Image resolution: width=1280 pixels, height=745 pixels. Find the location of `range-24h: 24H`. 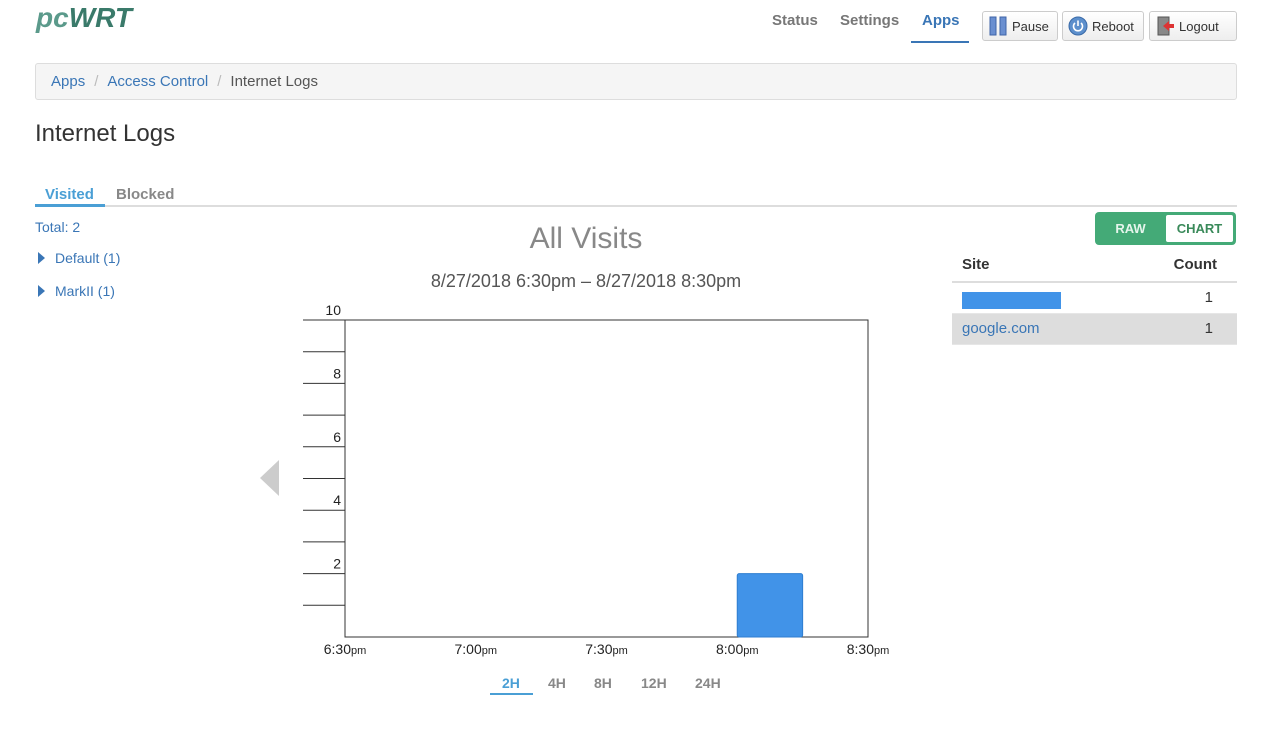

range-24h: 24H is located at coordinates (708, 683).